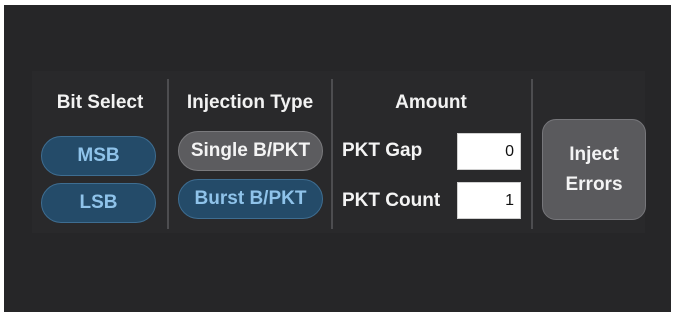 The height and width of the screenshot is (318, 678). Describe the element at coordinates (489, 151) in the screenshot. I see `pkt-gap-input` at that location.